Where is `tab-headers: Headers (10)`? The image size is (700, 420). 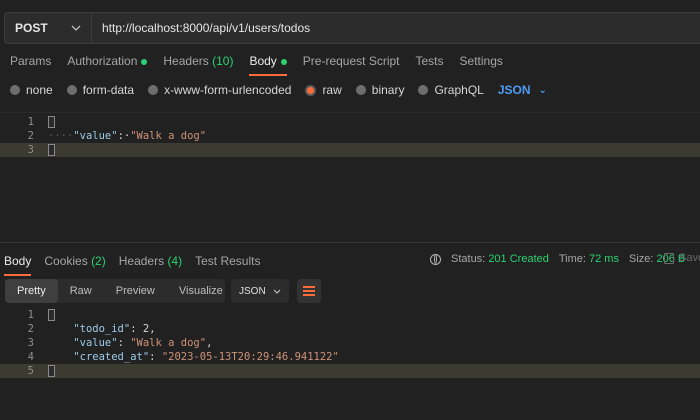
tab-headers: Headers (10) is located at coordinates (198, 64).